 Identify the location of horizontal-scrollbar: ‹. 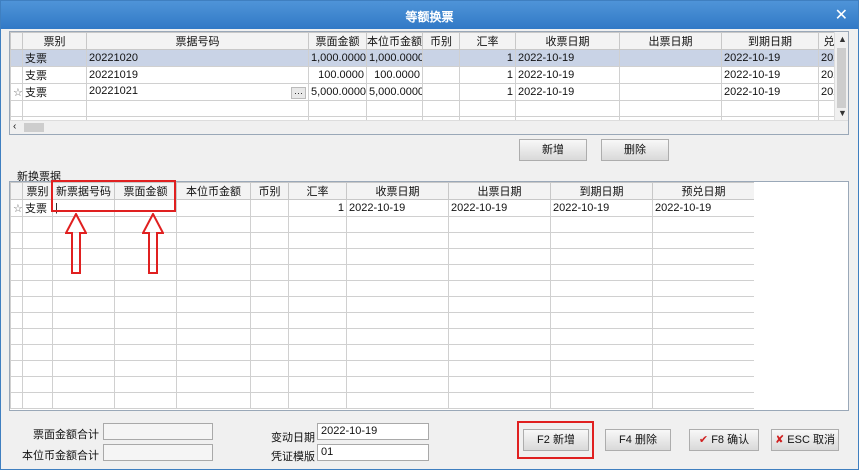
(429, 127).